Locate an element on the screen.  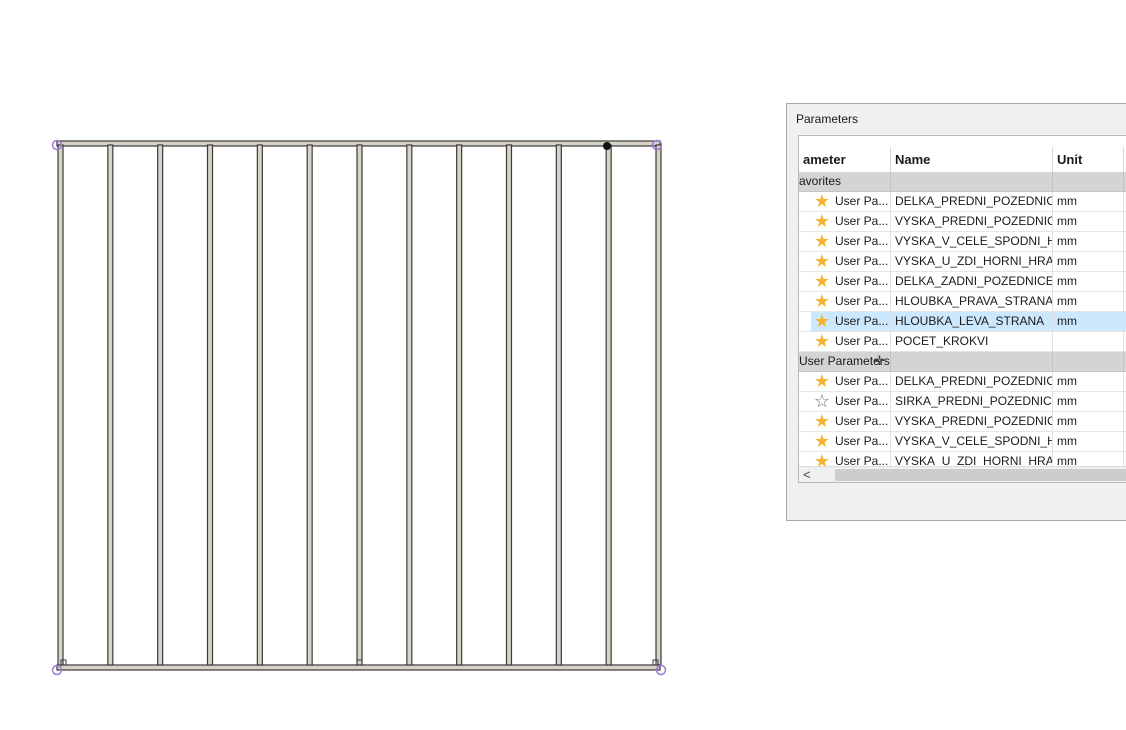
table-header: ameter Name Unit is located at coordinates (962, 160).